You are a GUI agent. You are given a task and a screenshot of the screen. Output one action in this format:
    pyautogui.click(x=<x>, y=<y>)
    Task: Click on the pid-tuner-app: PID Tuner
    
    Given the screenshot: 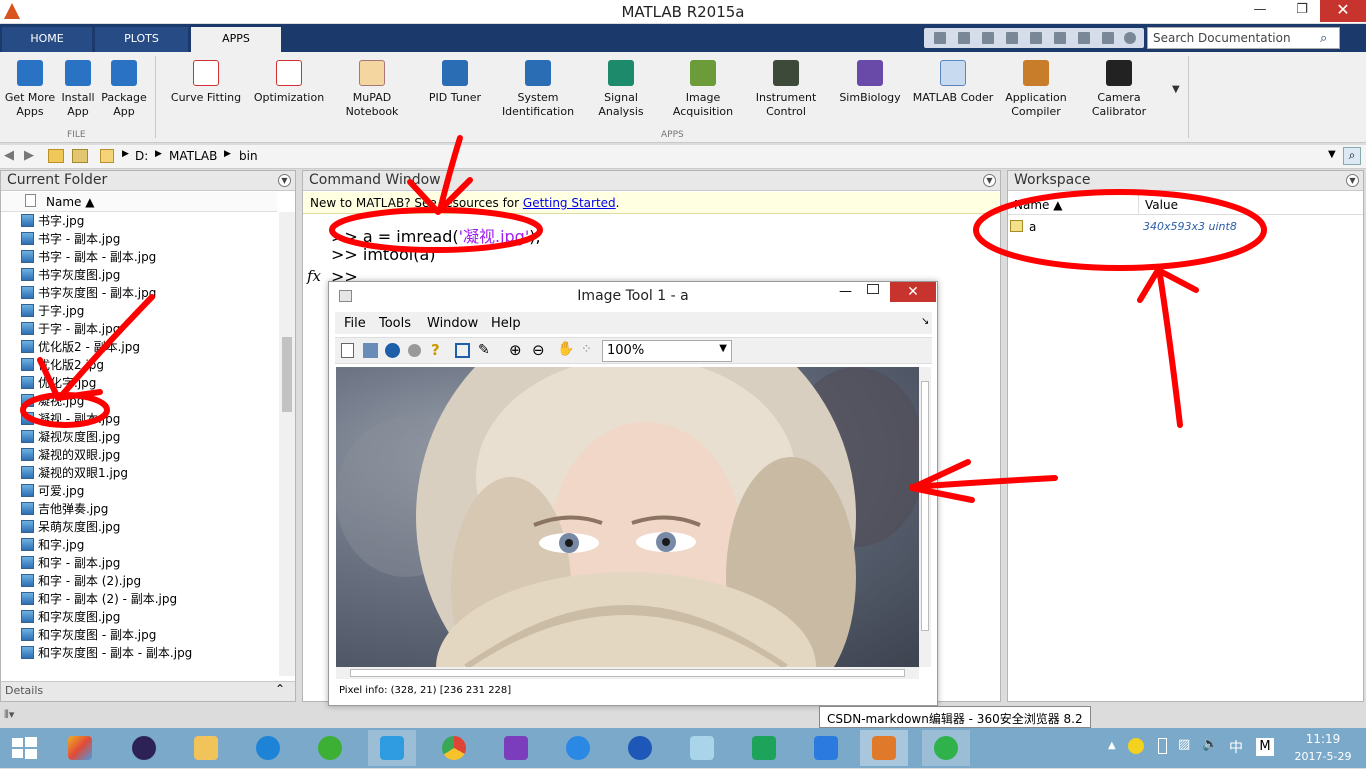 What is the action you would take?
    pyautogui.click(x=455, y=82)
    